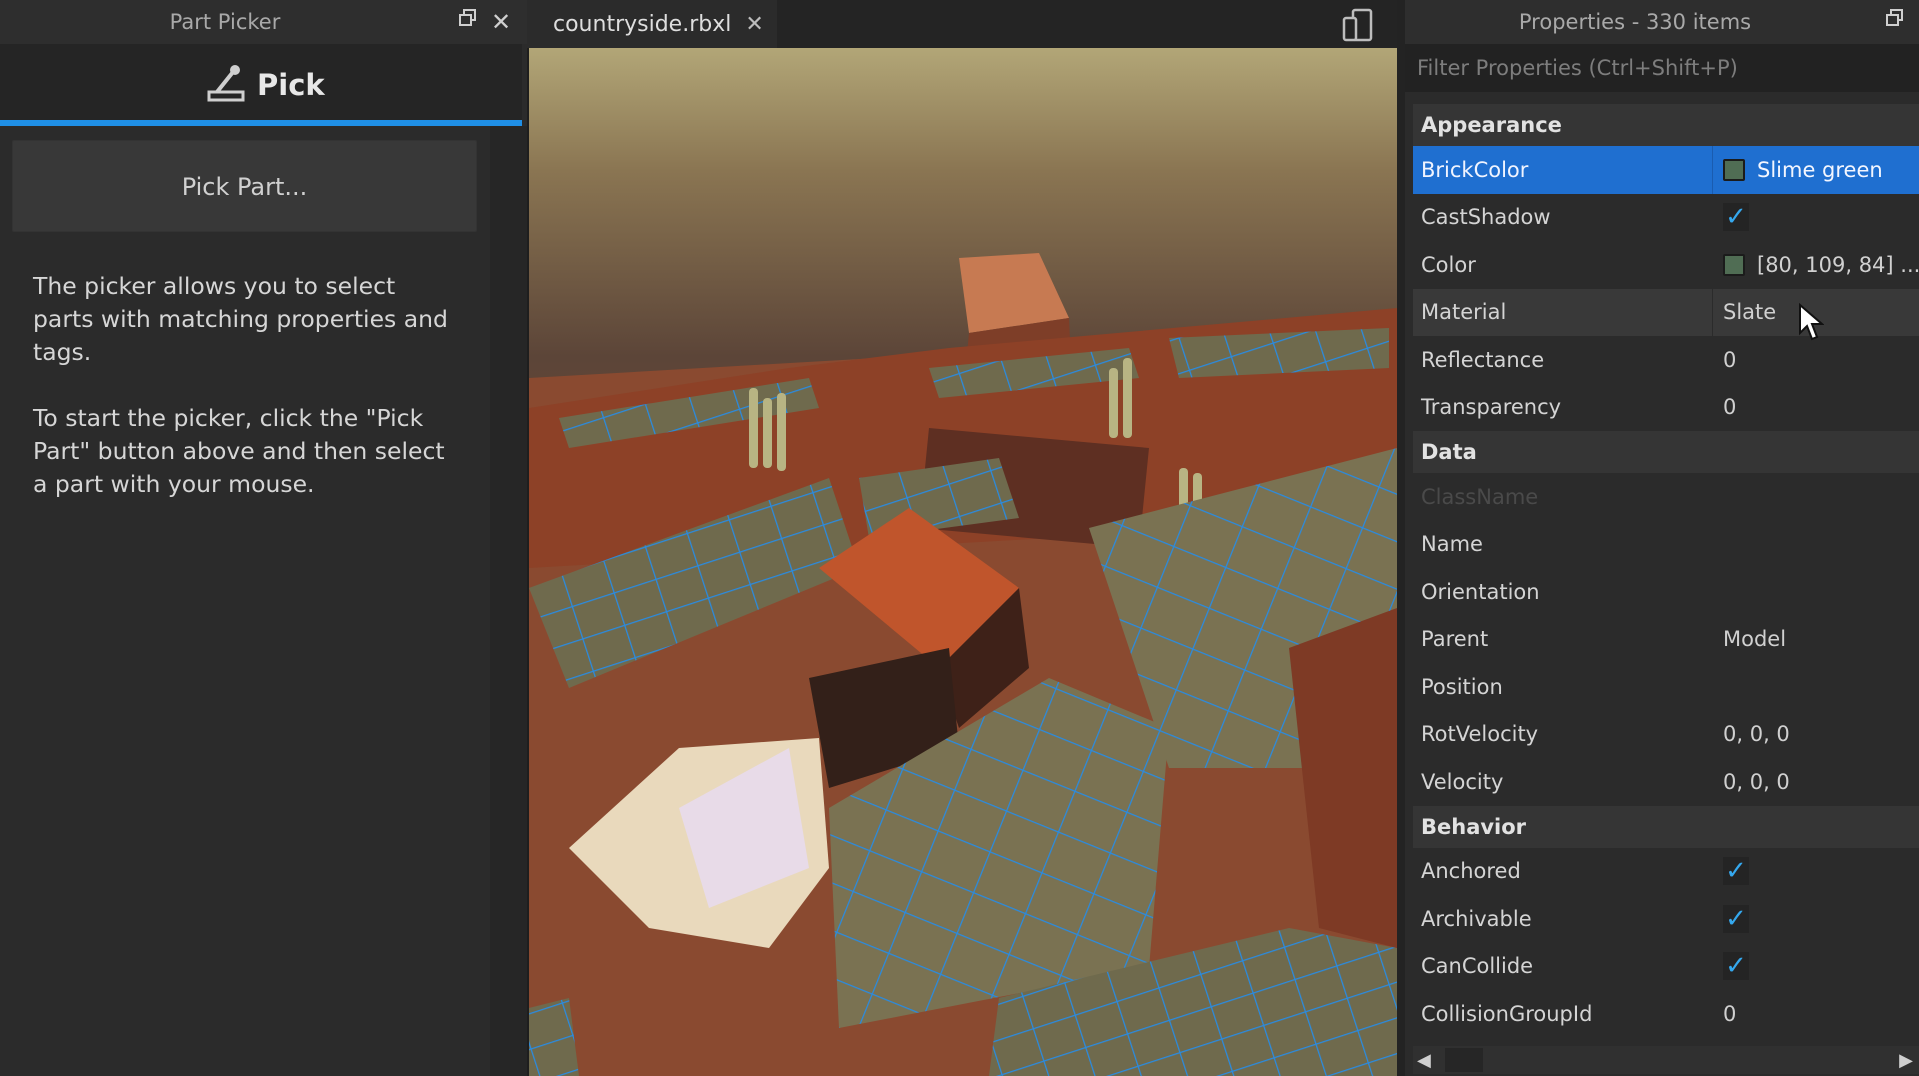  What do you see at coordinates (1666, 1060) in the screenshot?
I see `horizontal-scrollbar: ◀ ▶` at bounding box center [1666, 1060].